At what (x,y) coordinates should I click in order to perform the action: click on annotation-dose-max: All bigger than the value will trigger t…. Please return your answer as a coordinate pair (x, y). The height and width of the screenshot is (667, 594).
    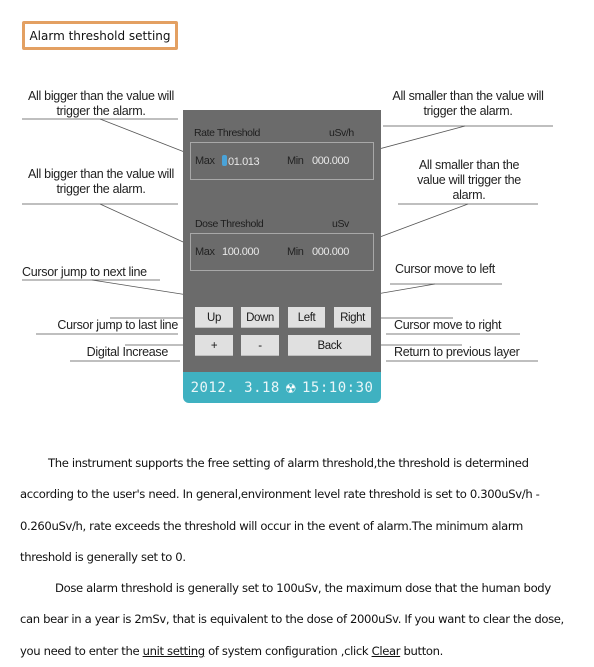
    Looking at the image, I should click on (101, 181).